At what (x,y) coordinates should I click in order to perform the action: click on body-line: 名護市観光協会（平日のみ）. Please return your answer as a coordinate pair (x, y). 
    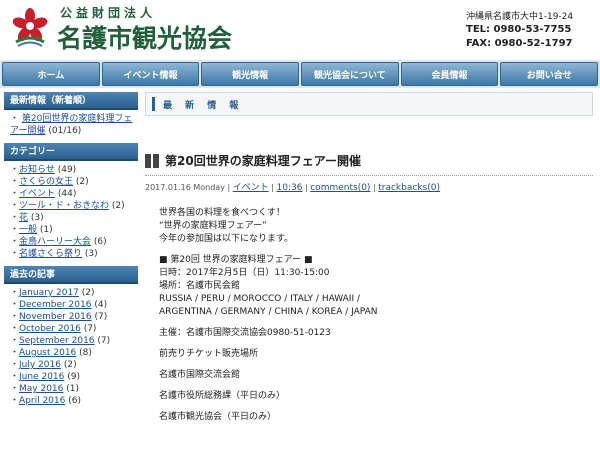
    Looking at the image, I should click on (218, 417).